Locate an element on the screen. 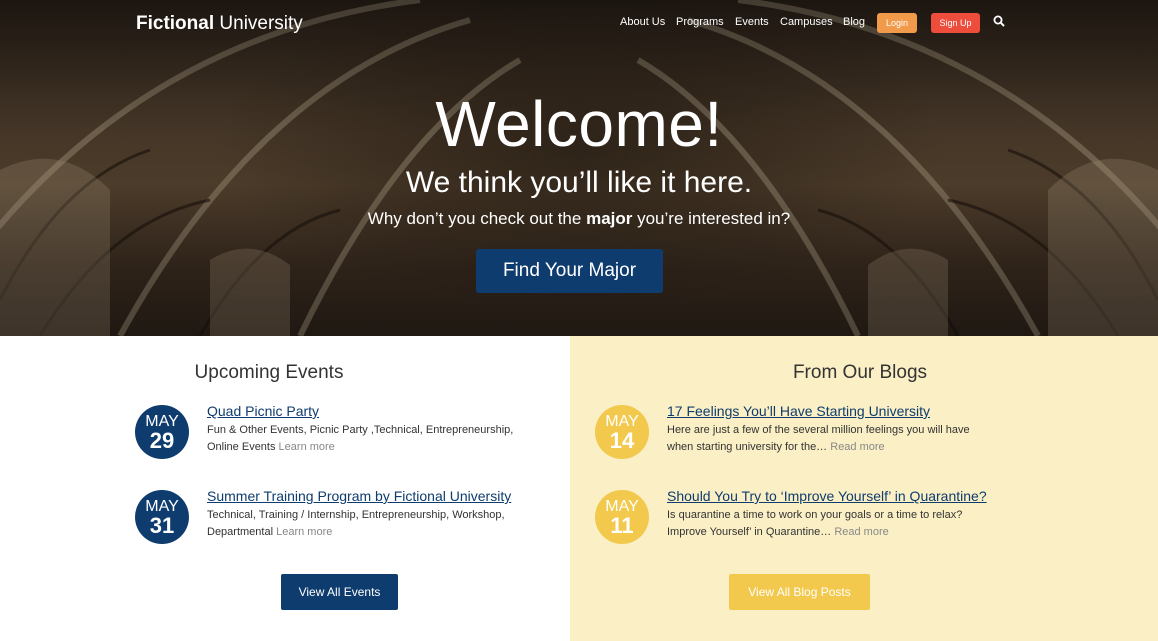 This screenshot has height=641, width=1158. nav-item-campuses: Campuses is located at coordinates (806, 22).